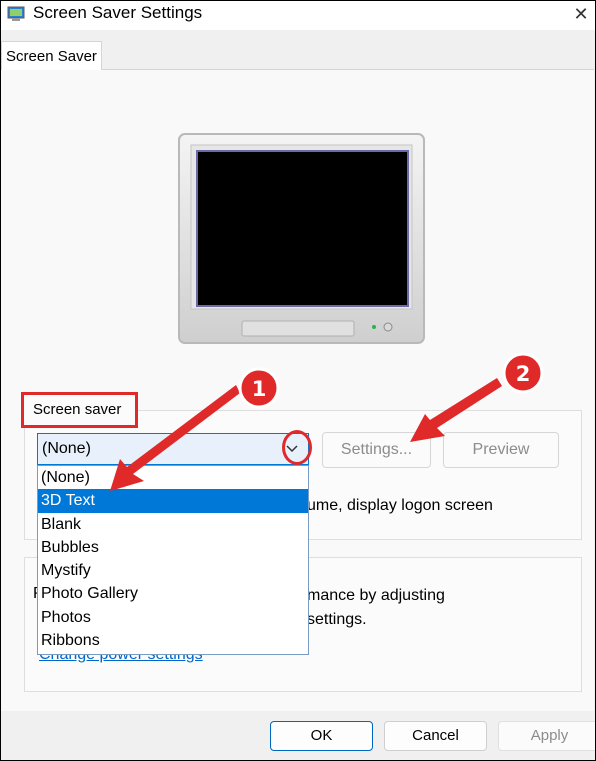  Describe the element at coordinates (337, 619) in the screenshot. I see `power-description-line2: settings.` at that location.